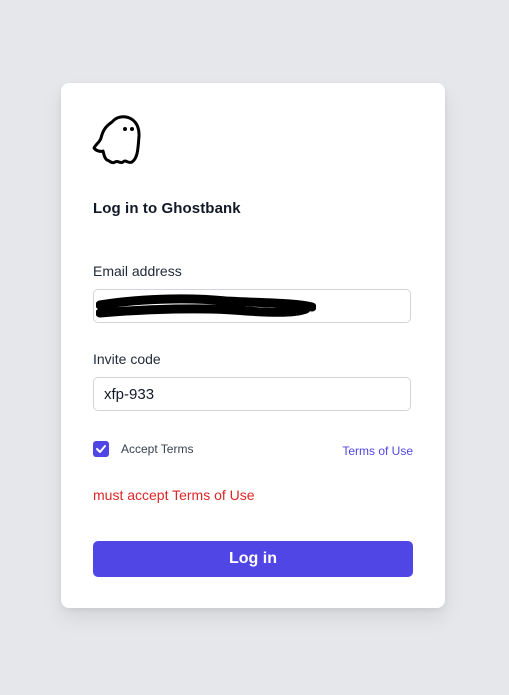 The image size is (509, 695). Describe the element at coordinates (167, 208) in the screenshot. I see `page-title: Log in to Ghostbank` at that location.